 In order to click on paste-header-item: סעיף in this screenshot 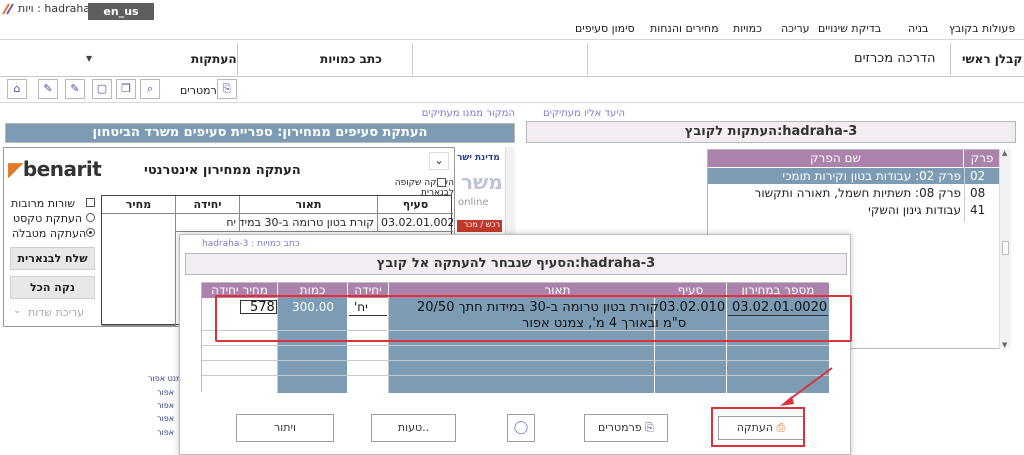, I will do `click(415, 205)`.